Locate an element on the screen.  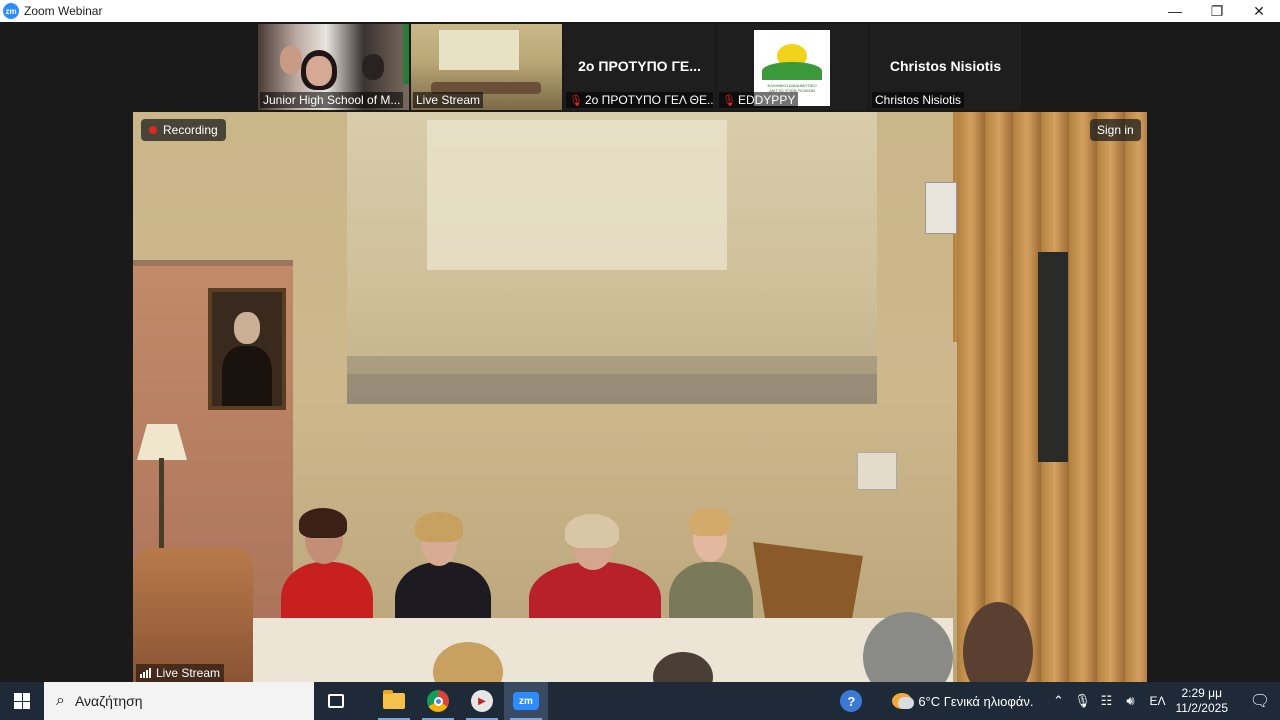
weather-widget: 6°C Γενικά ηλιοφάν. is located at coordinates (962, 701).